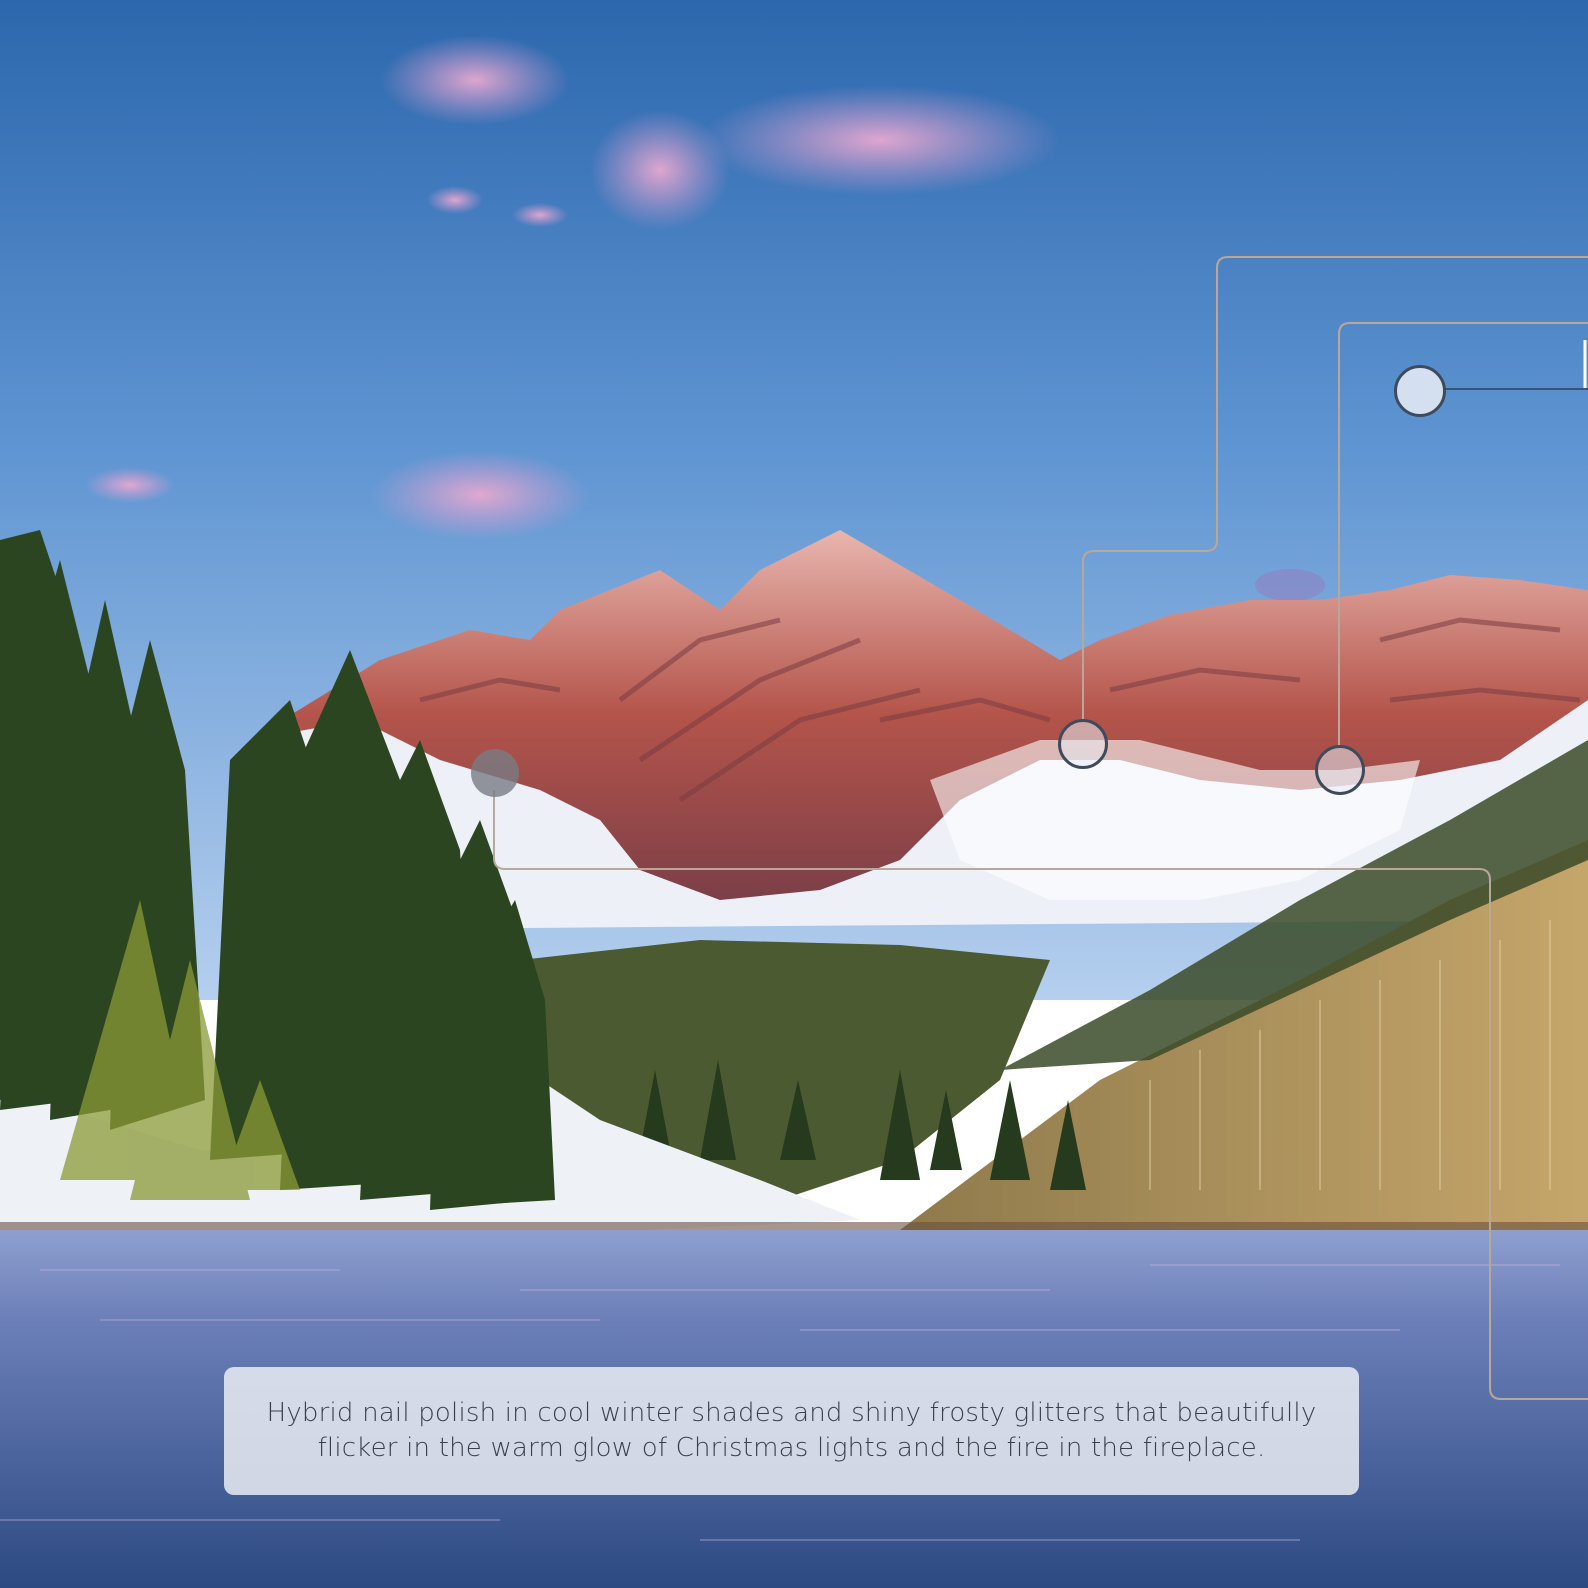  Describe the element at coordinates (1340, 770) in the screenshot. I see `hotspot-right-valley` at that location.